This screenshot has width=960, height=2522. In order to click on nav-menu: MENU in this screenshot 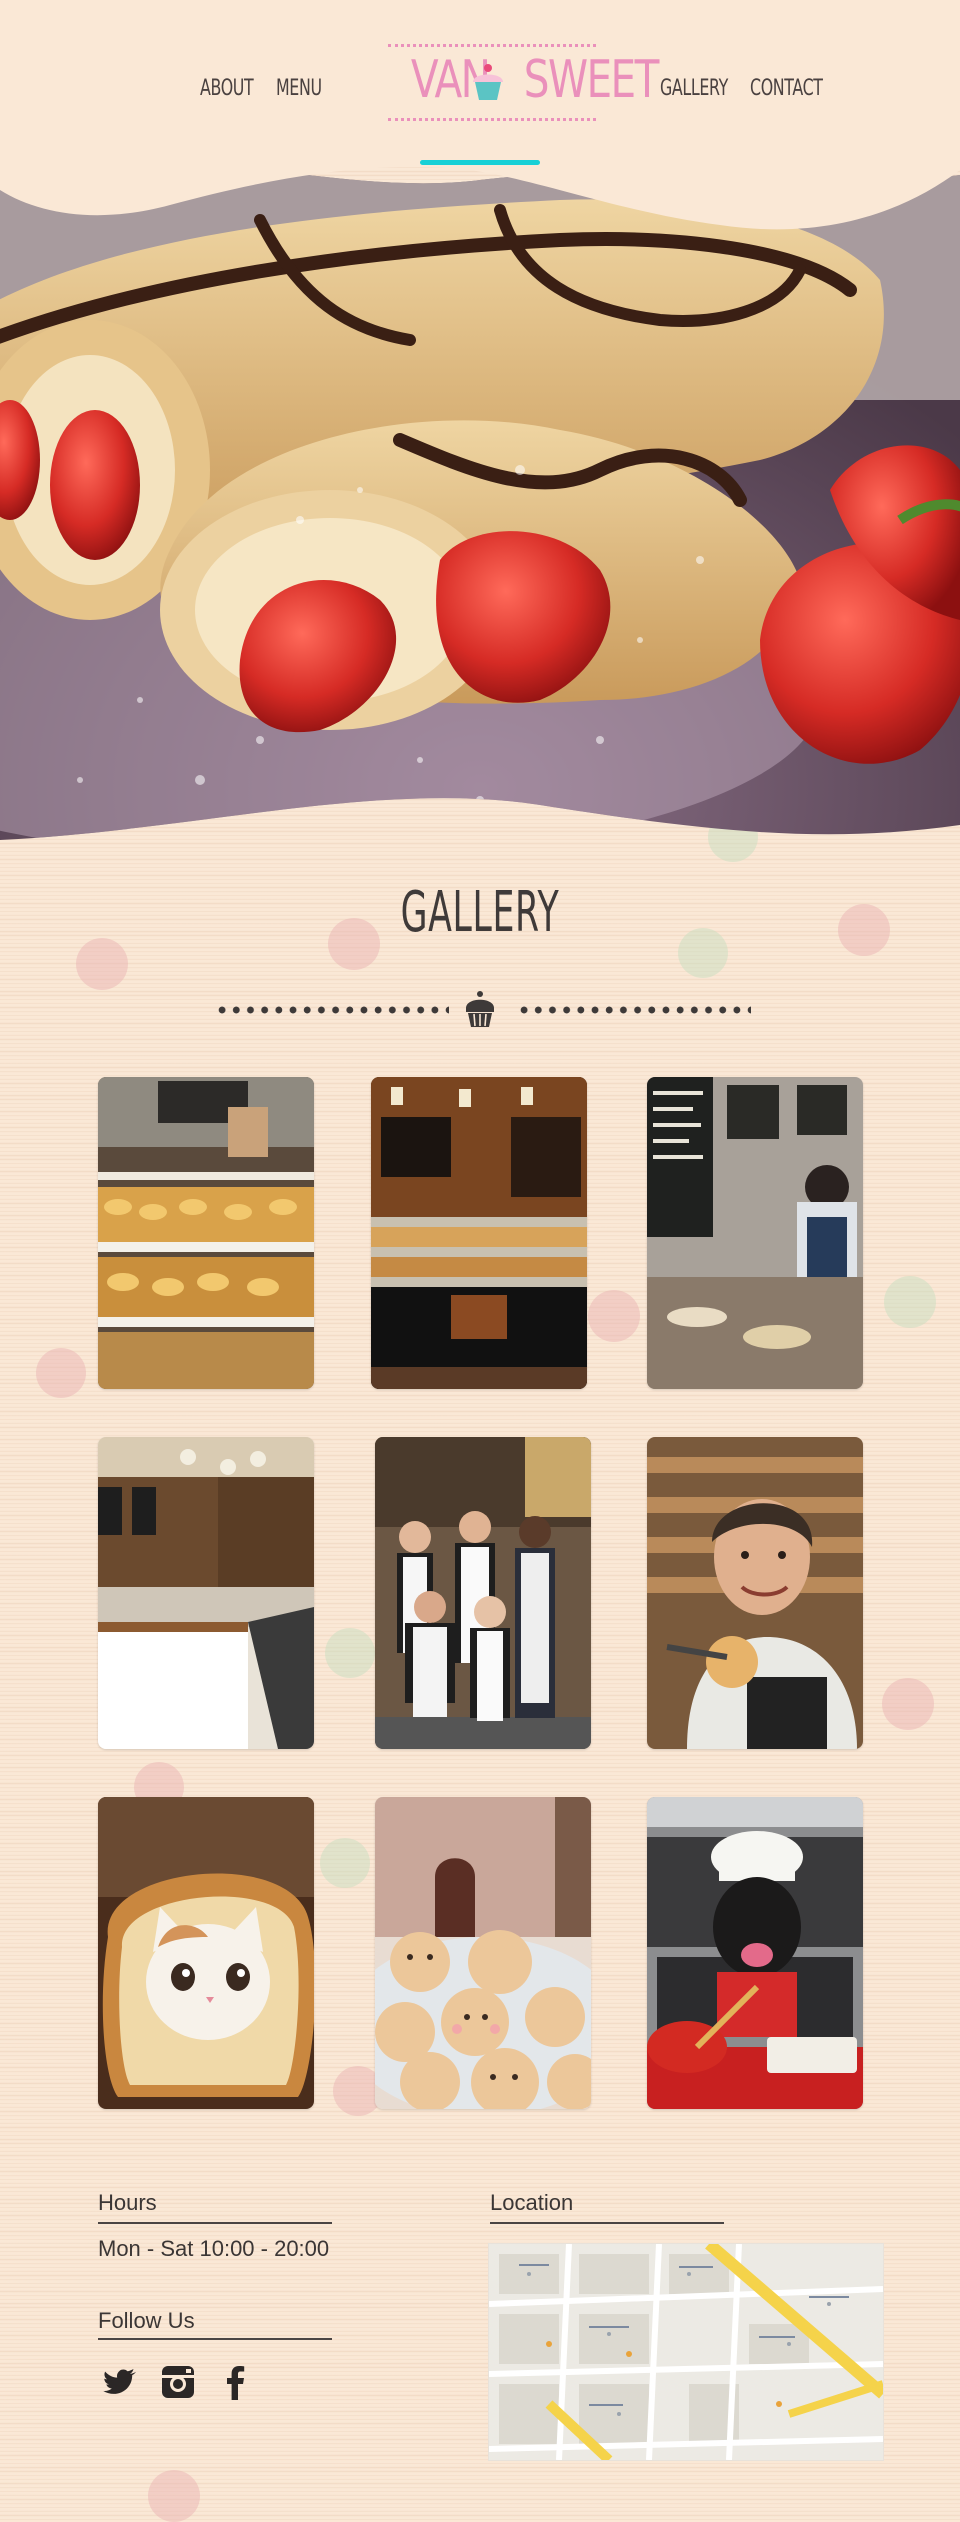, I will do `click(299, 88)`.